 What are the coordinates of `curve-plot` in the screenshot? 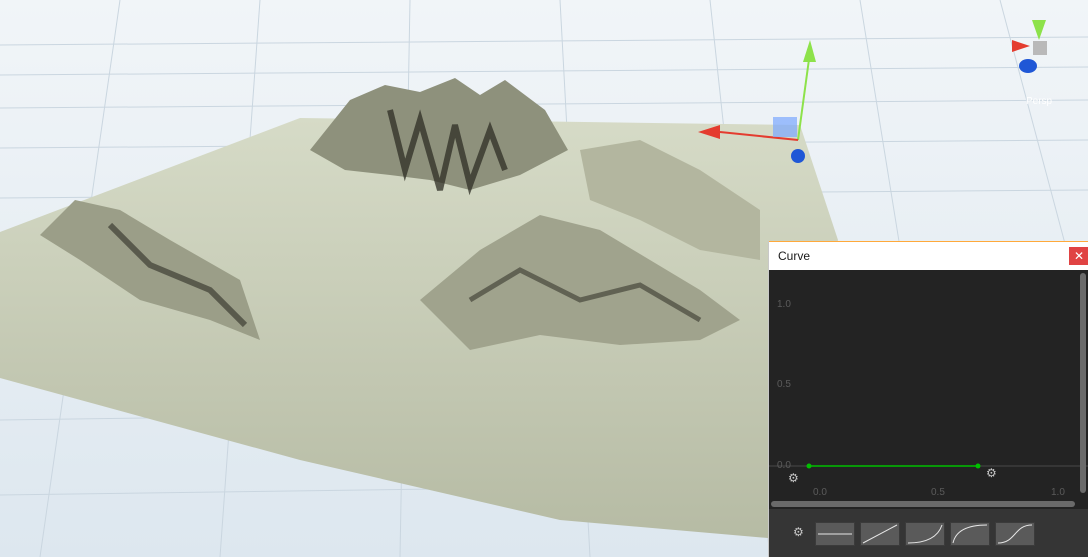 It's located at (928, 389).